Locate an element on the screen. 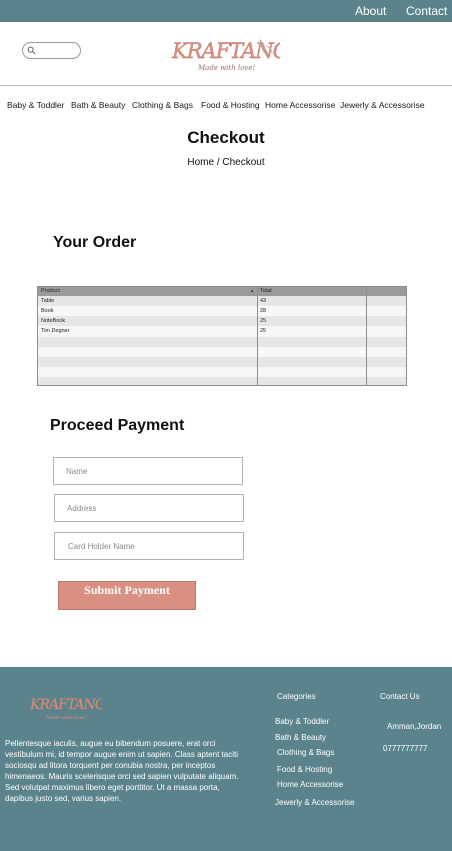  table-row: Table 43 is located at coordinates (222, 301).